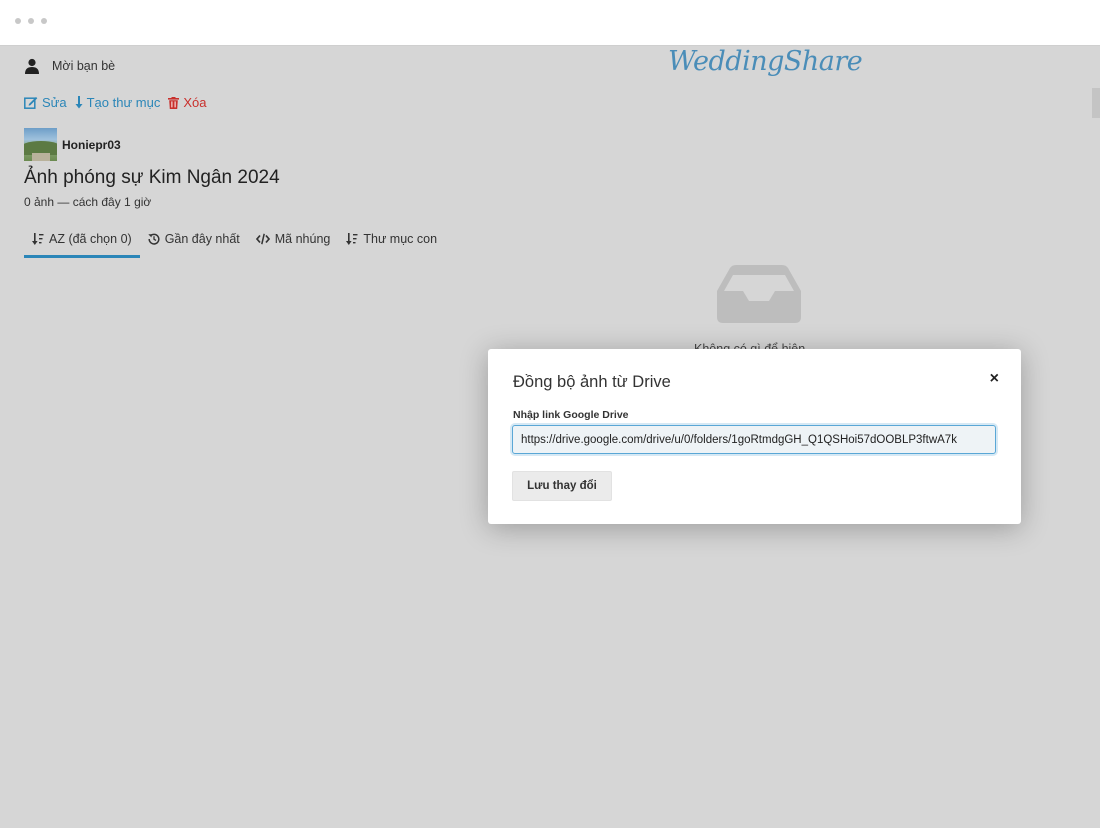  Describe the element at coordinates (994, 379) in the screenshot. I see `close-icon: ×` at that location.